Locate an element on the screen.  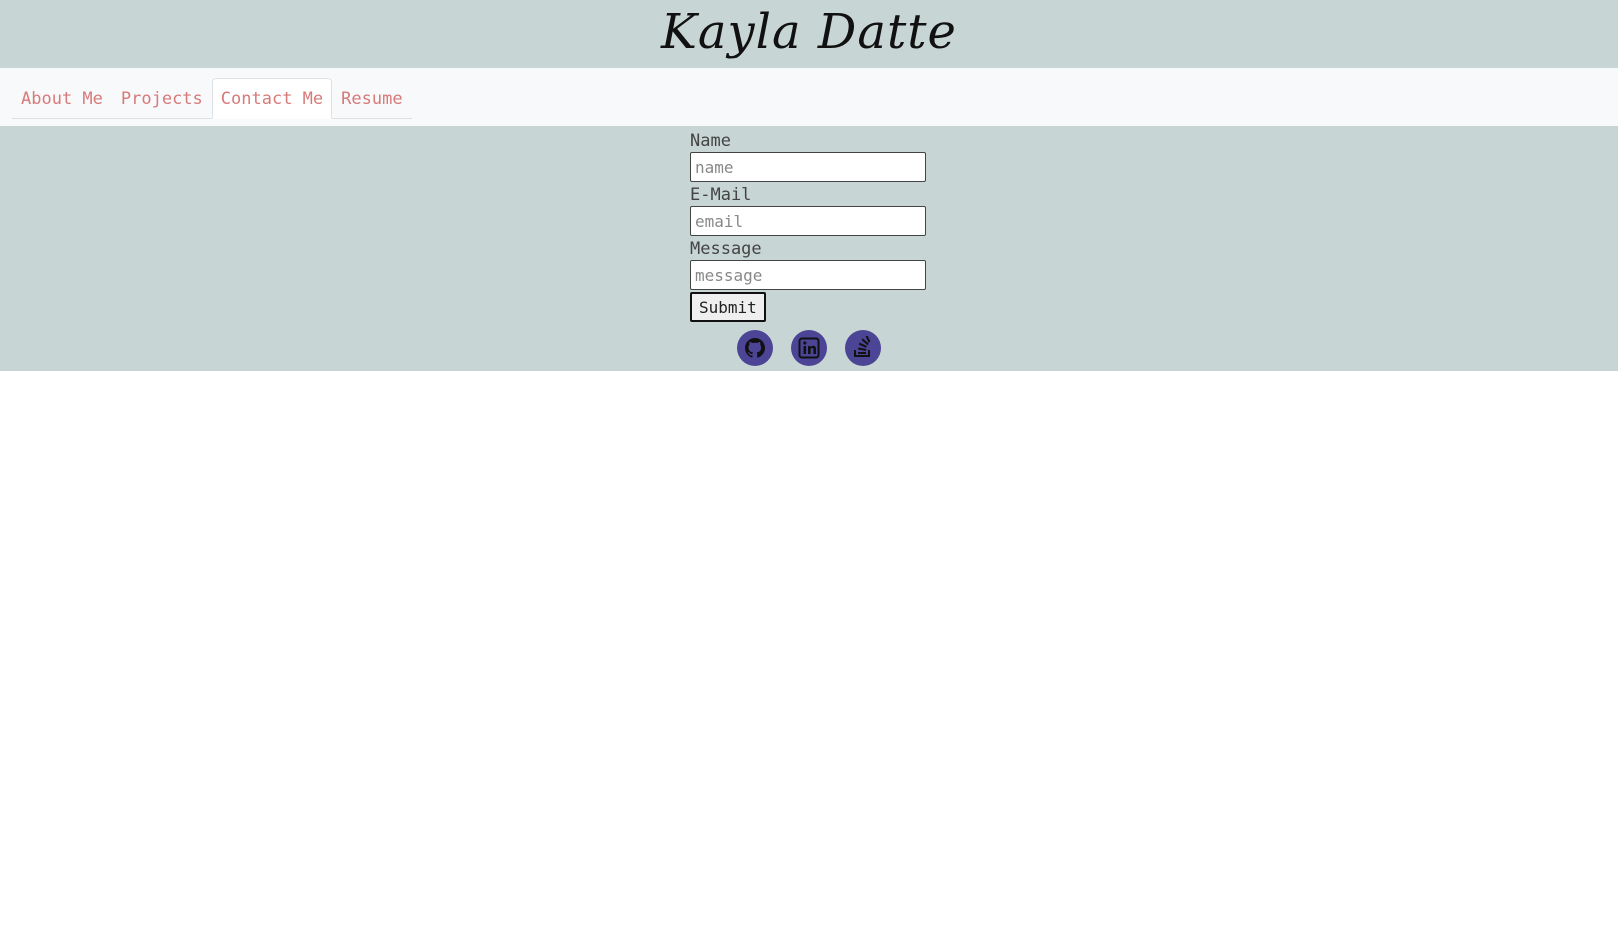
github-icon is located at coordinates (755, 348).